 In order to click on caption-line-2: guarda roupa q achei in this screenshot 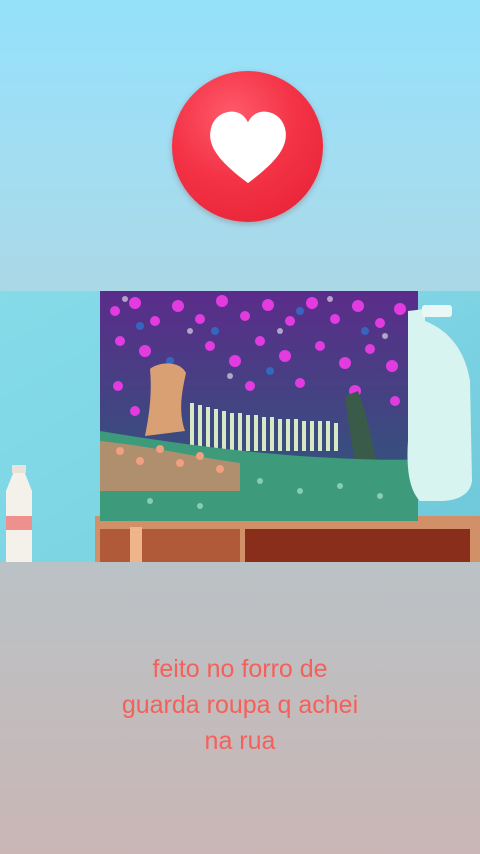, I will do `click(240, 705)`.